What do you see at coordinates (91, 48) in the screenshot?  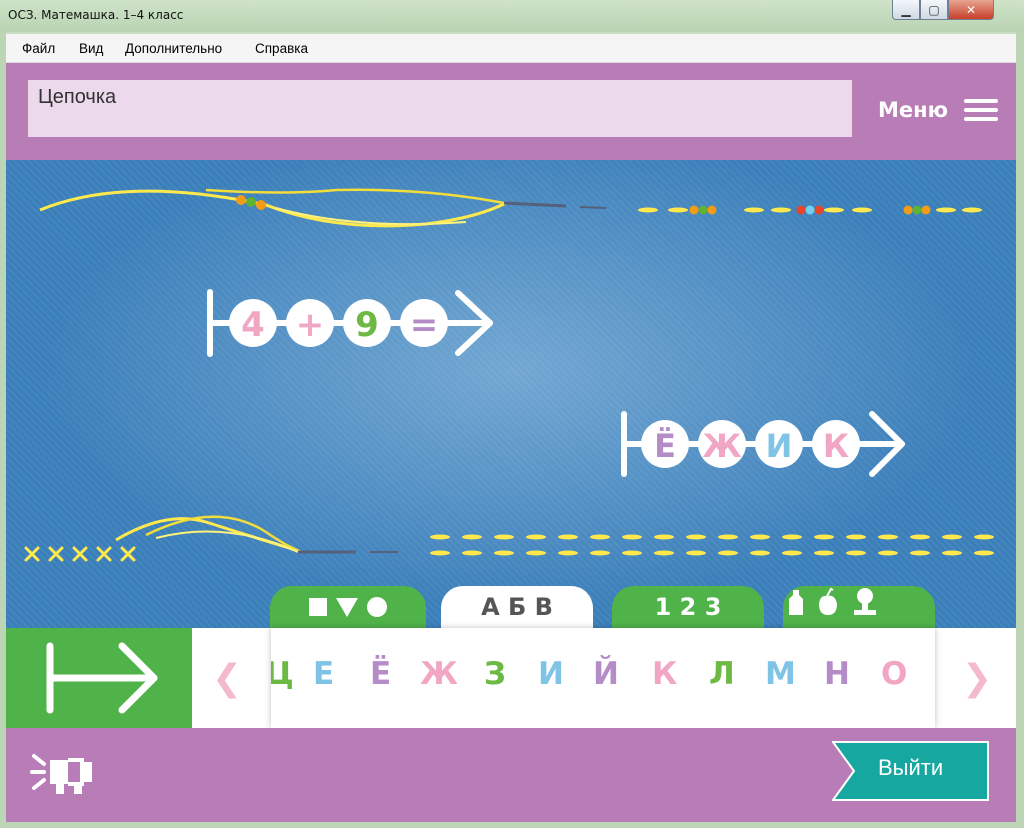 I see `menu-view: Вид` at bounding box center [91, 48].